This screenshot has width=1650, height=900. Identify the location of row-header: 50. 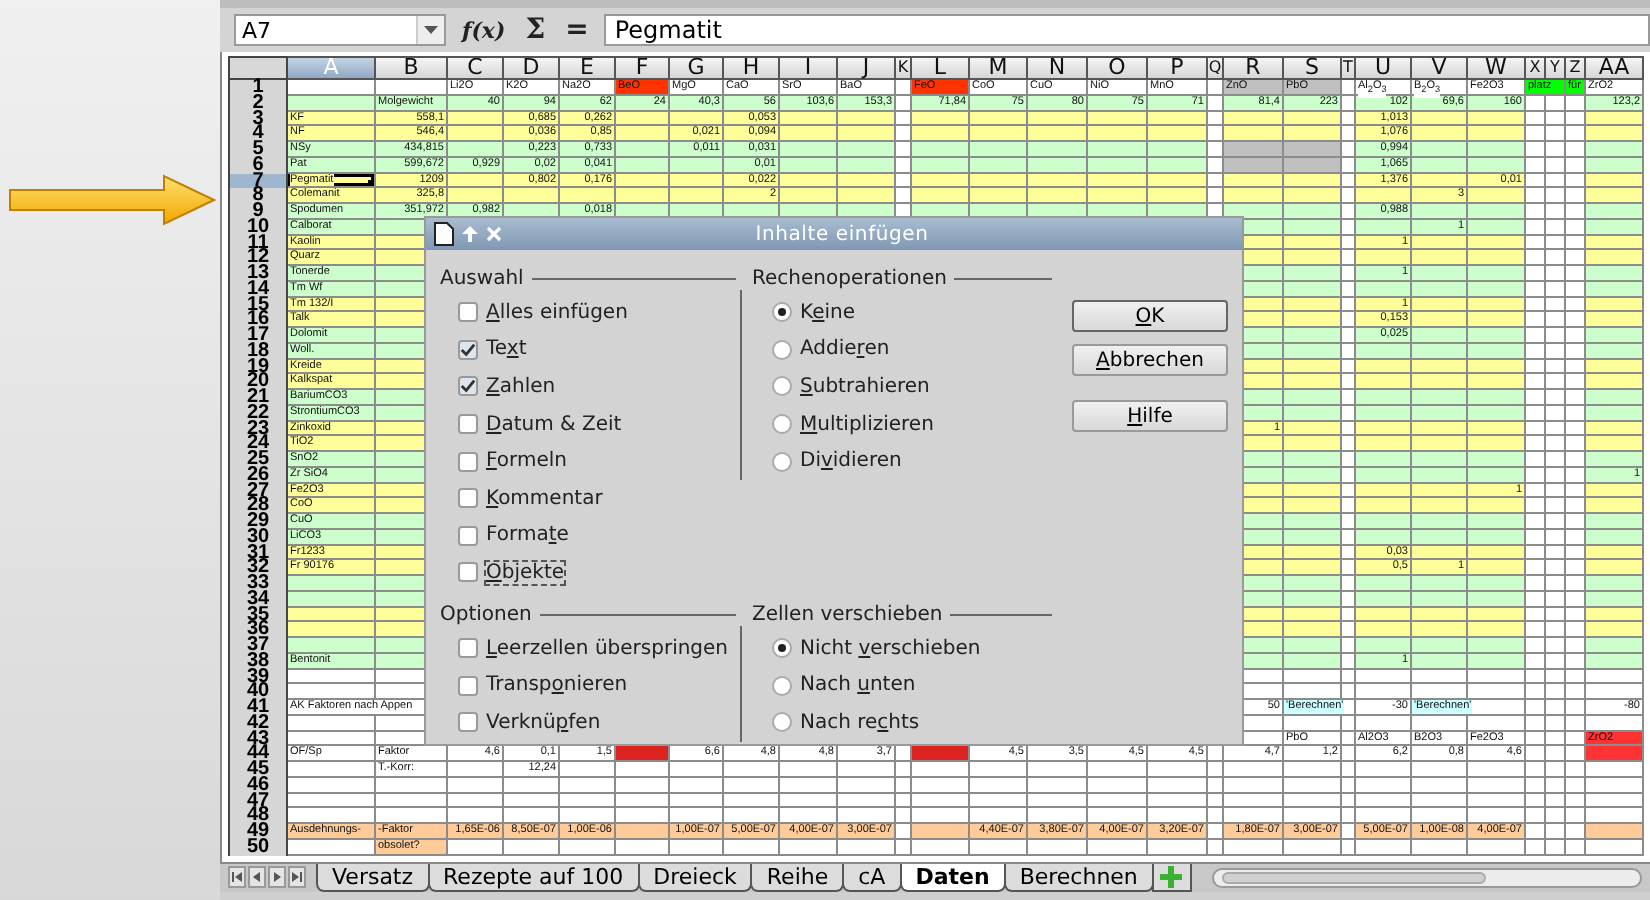
(258, 847).